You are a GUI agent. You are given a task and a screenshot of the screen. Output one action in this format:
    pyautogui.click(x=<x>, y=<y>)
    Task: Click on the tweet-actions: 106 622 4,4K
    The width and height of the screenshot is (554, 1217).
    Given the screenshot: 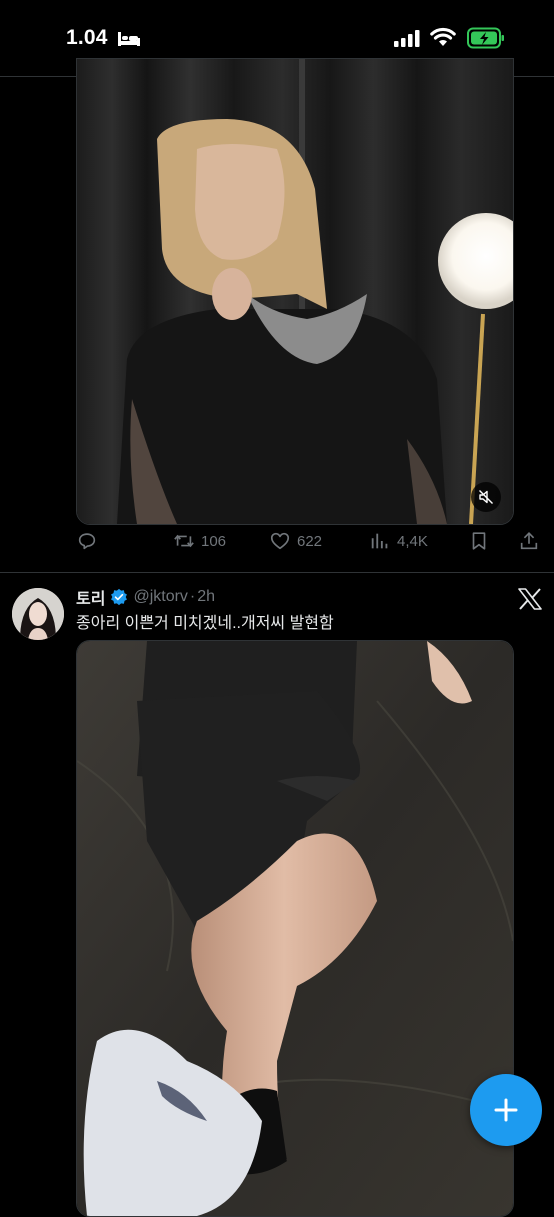 What is the action you would take?
    pyautogui.click(x=311, y=545)
    